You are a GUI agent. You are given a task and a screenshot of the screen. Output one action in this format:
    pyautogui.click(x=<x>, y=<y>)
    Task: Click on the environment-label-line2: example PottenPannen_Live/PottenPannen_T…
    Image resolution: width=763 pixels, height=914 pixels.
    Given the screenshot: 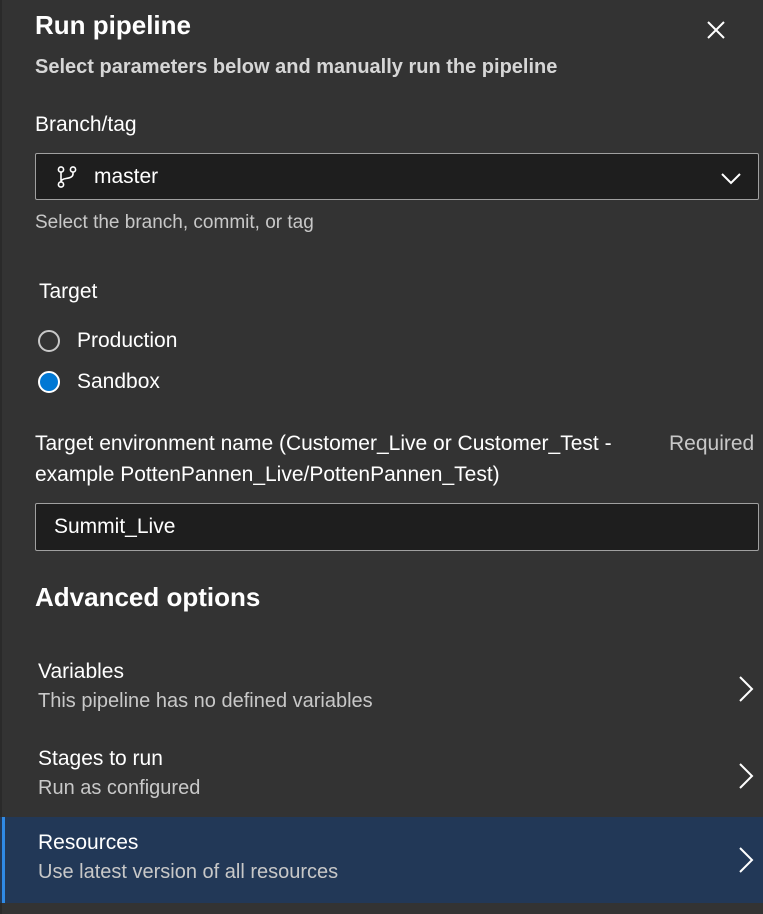 What is the action you would take?
    pyautogui.click(x=267, y=474)
    